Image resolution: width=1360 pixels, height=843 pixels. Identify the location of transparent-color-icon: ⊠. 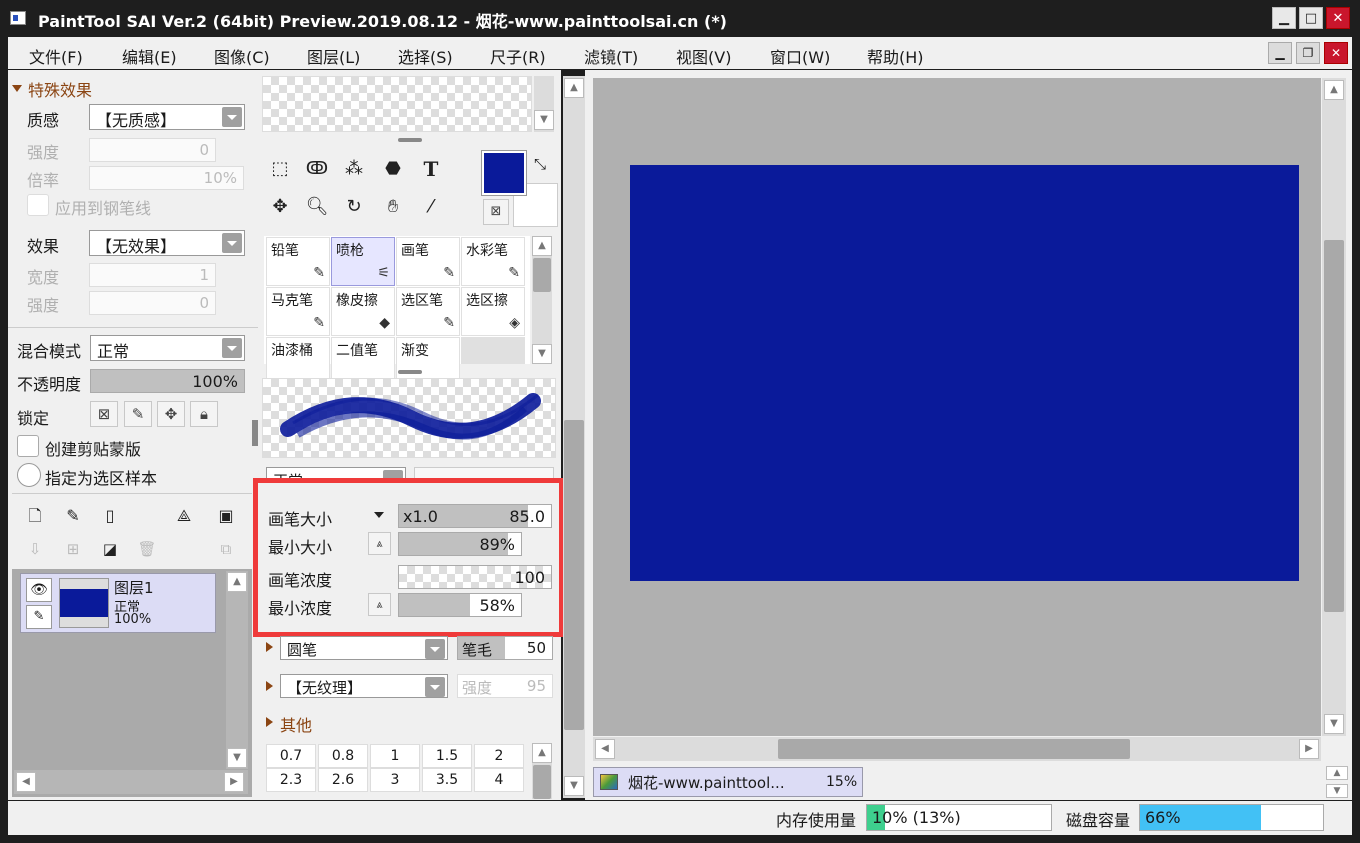
(496, 212).